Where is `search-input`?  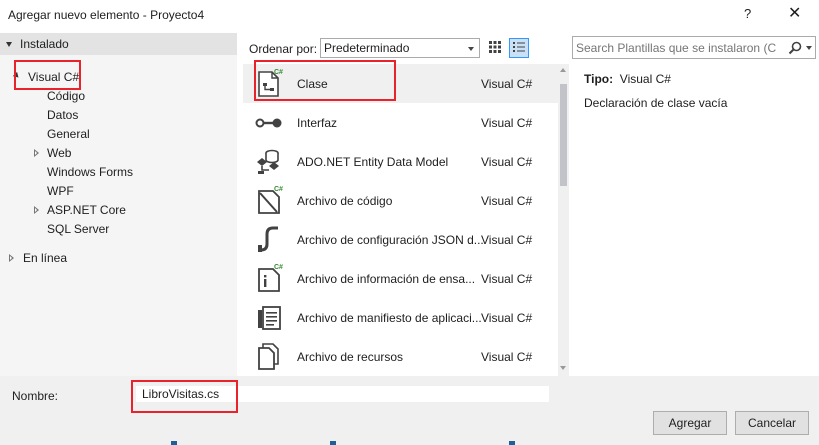 search-input is located at coordinates (676, 48).